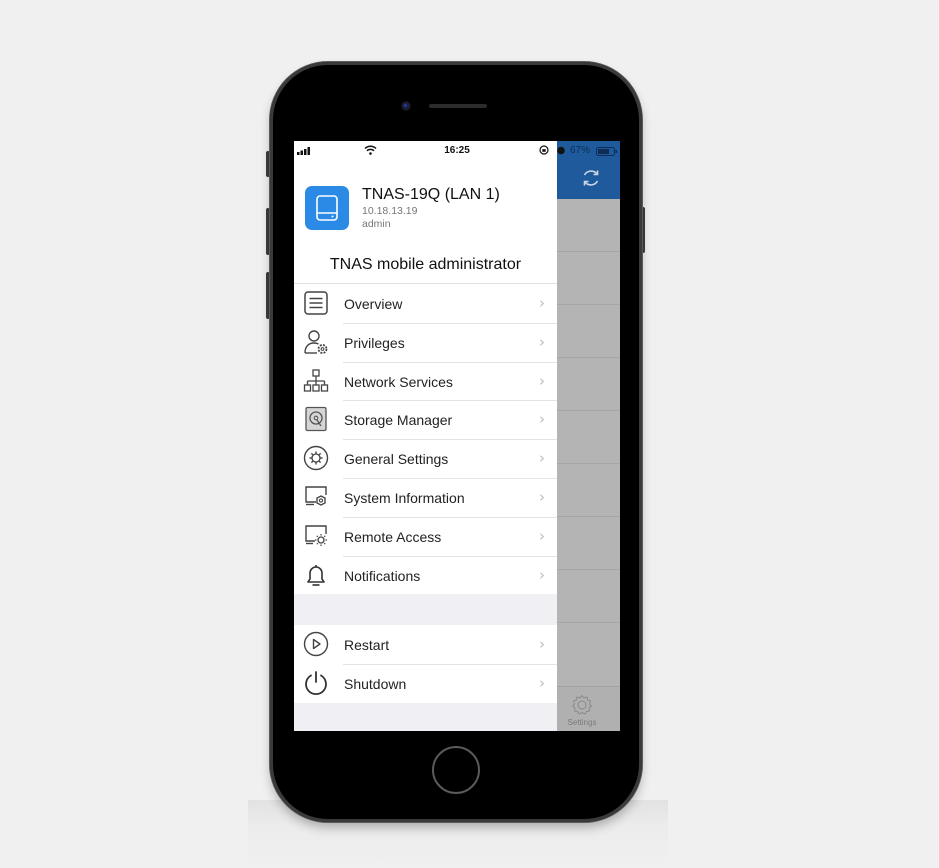  I want to click on menu-item-privileges: Privileges ›, so click(425, 342).